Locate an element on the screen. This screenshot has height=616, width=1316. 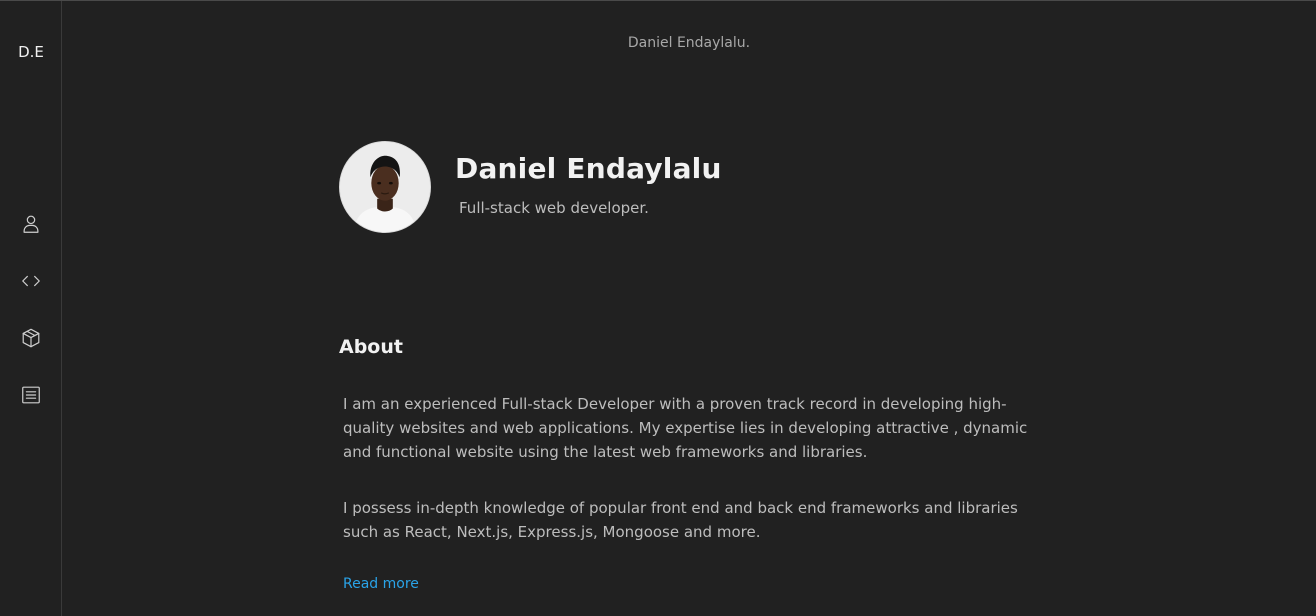
profile-role: Full-stack web developer. is located at coordinates (554, 208).